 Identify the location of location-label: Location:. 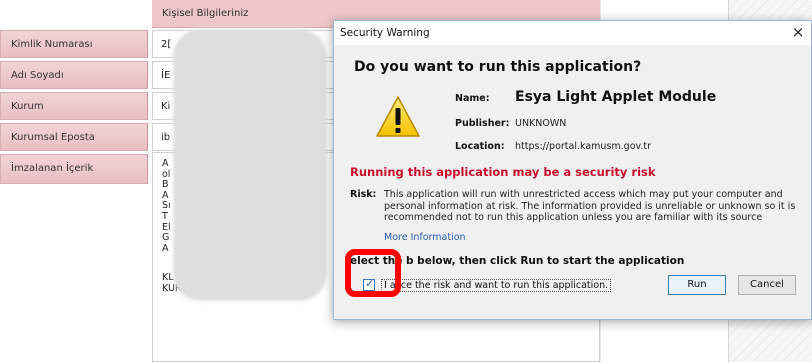
(480, 146).